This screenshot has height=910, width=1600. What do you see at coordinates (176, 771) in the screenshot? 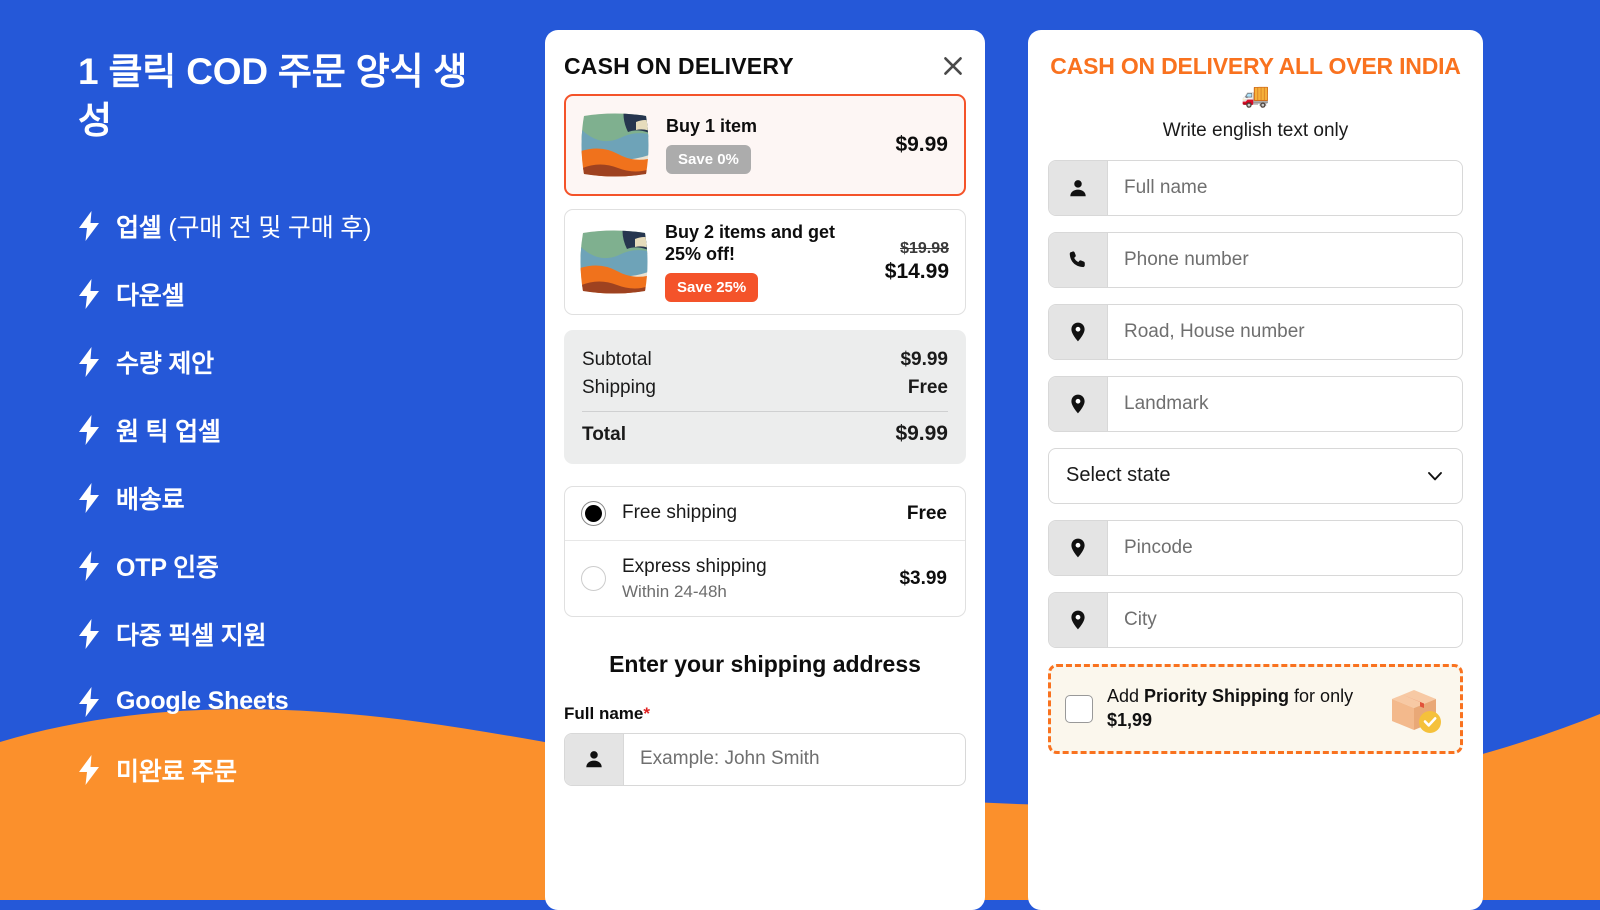
I see `feature-label: 미완료 주문` at bounding box center [176, 771].